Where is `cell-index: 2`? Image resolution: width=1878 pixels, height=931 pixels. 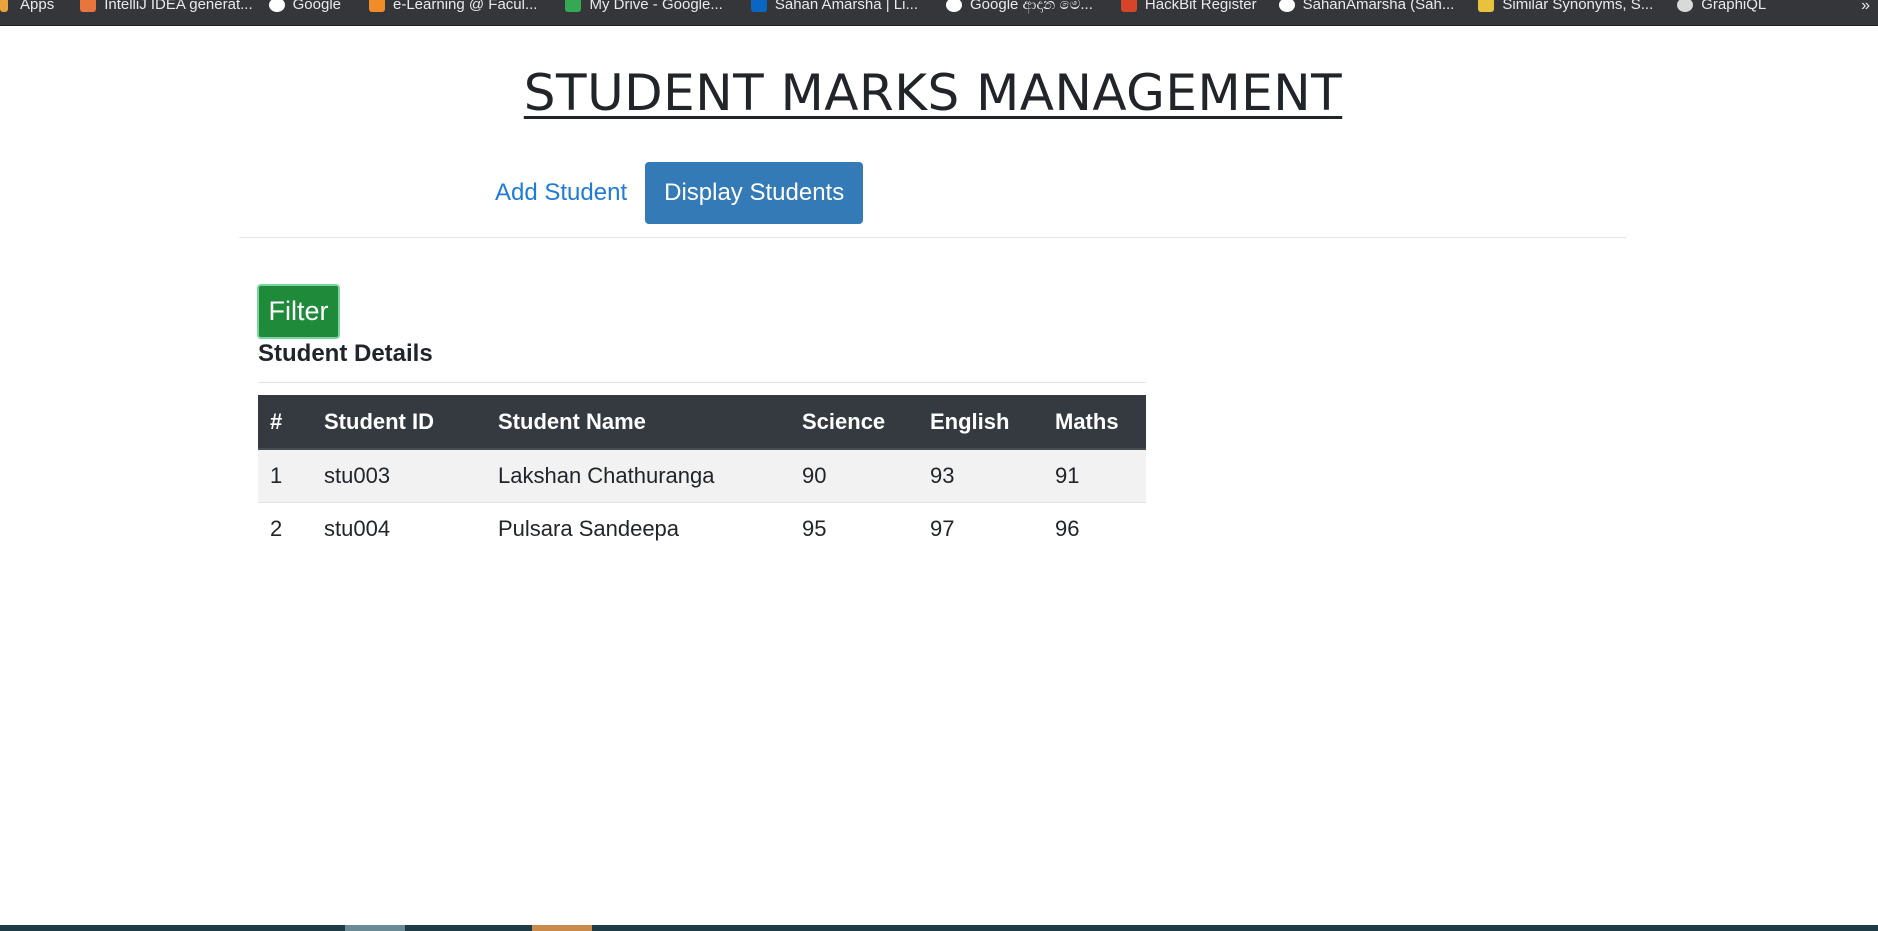
cell-index: 2 is located at coordinates (285, 528).